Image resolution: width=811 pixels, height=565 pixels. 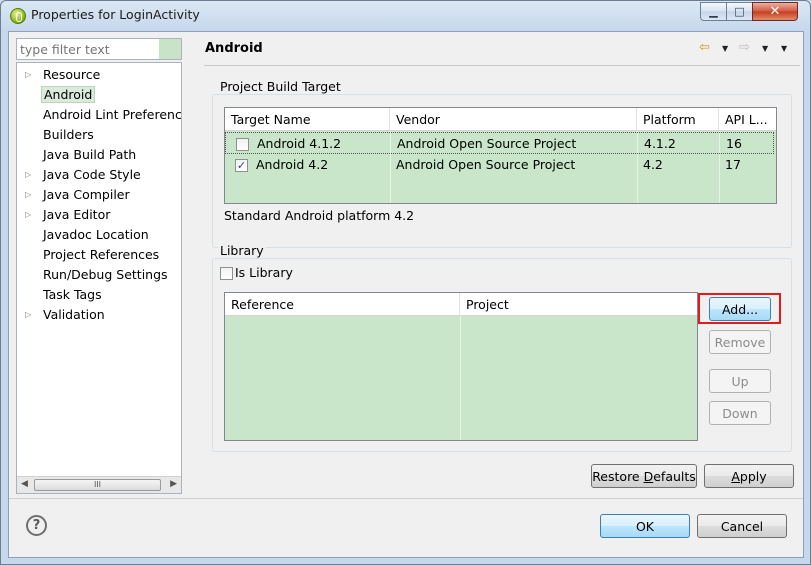 I want to click on target-platform: 4.1.2, so click(x=660, y=143).